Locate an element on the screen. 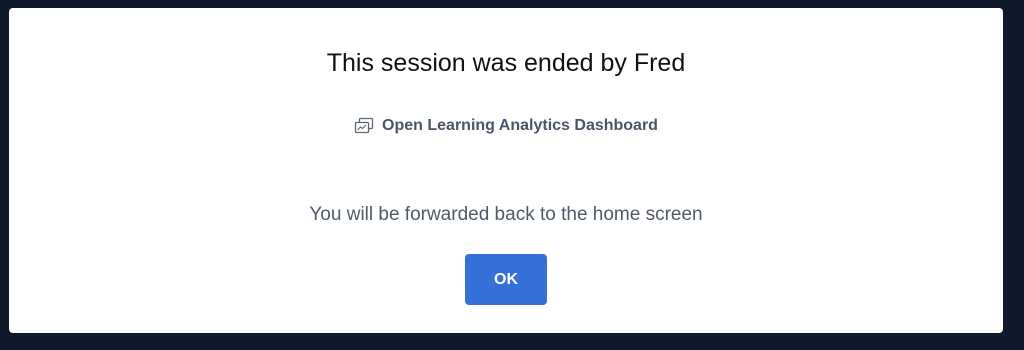 This screenshot has height=350, width=1024. dashboard-name: Open Learning Analytics Dashboard is located at coordinates (520, 125).